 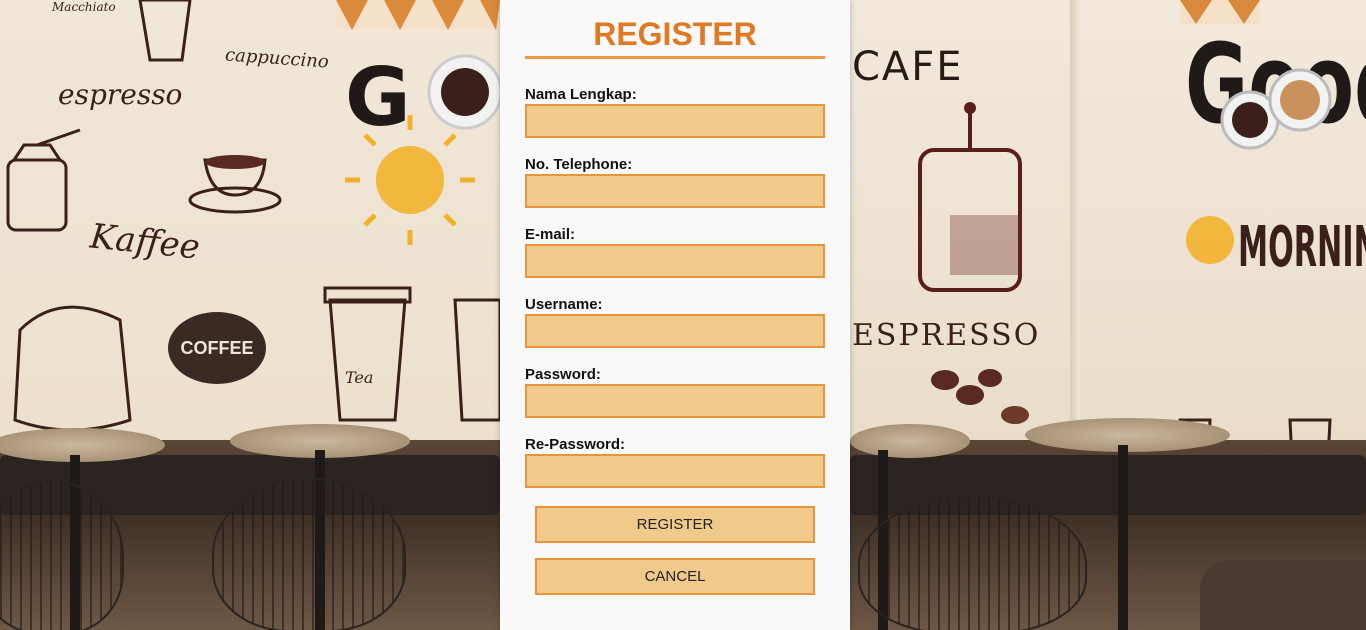 I want to click on email-label: E-mail:, so click(x=550, y=234).